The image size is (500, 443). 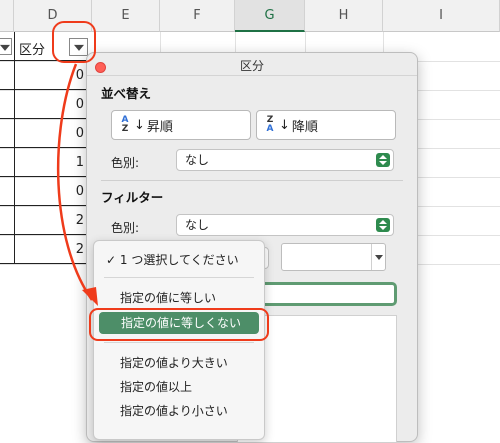 I want to click on arrow-path, so click(x=75, y=182).